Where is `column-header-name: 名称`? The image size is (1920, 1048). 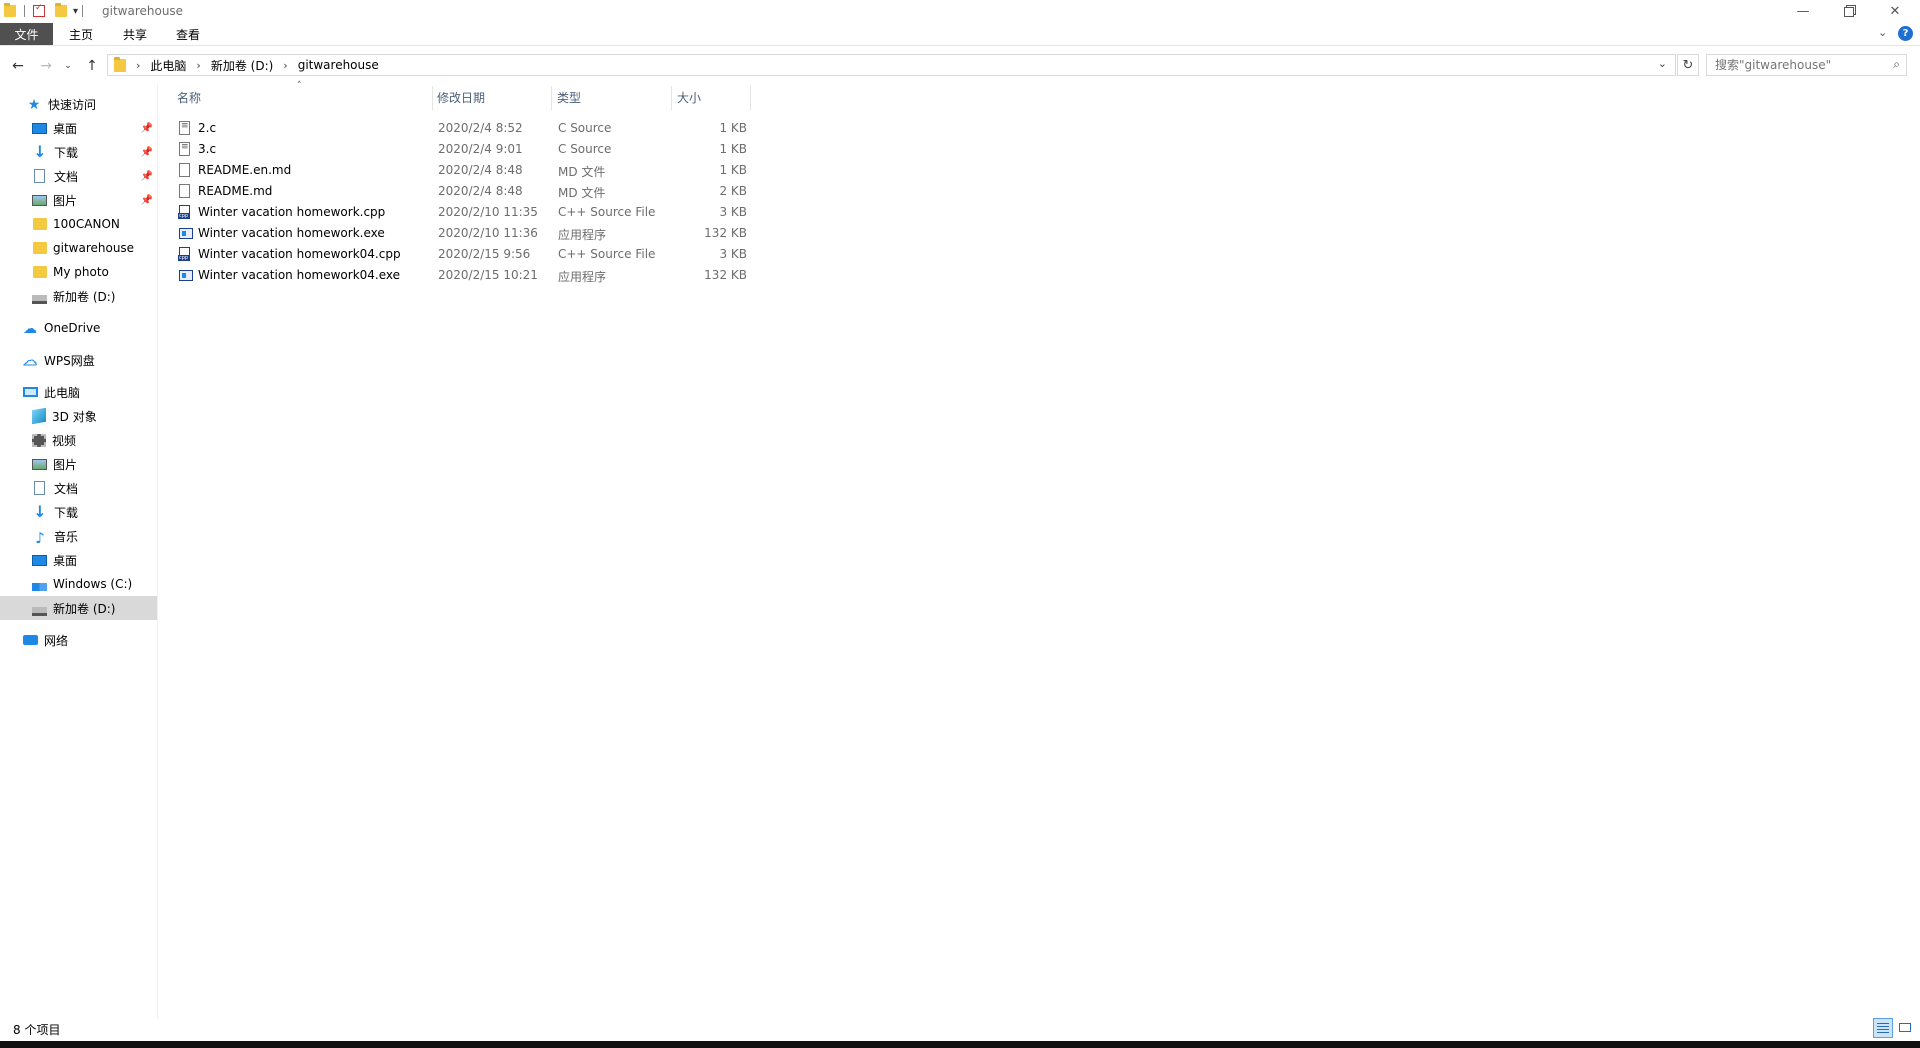
column-header-name: 名称 is located at coordinates (304, 97).